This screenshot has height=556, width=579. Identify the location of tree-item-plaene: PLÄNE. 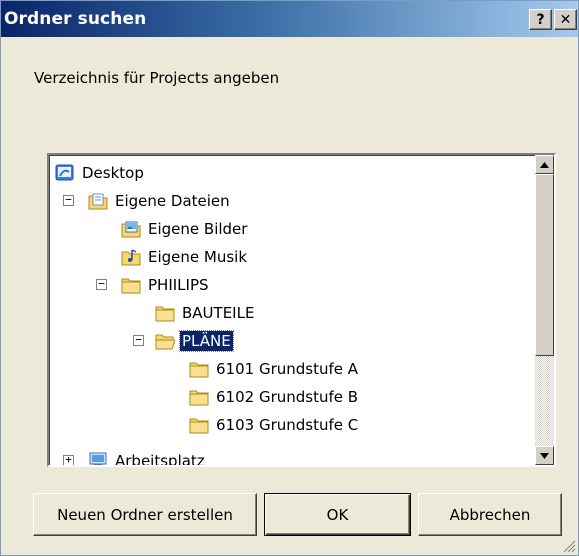
(194, 341).